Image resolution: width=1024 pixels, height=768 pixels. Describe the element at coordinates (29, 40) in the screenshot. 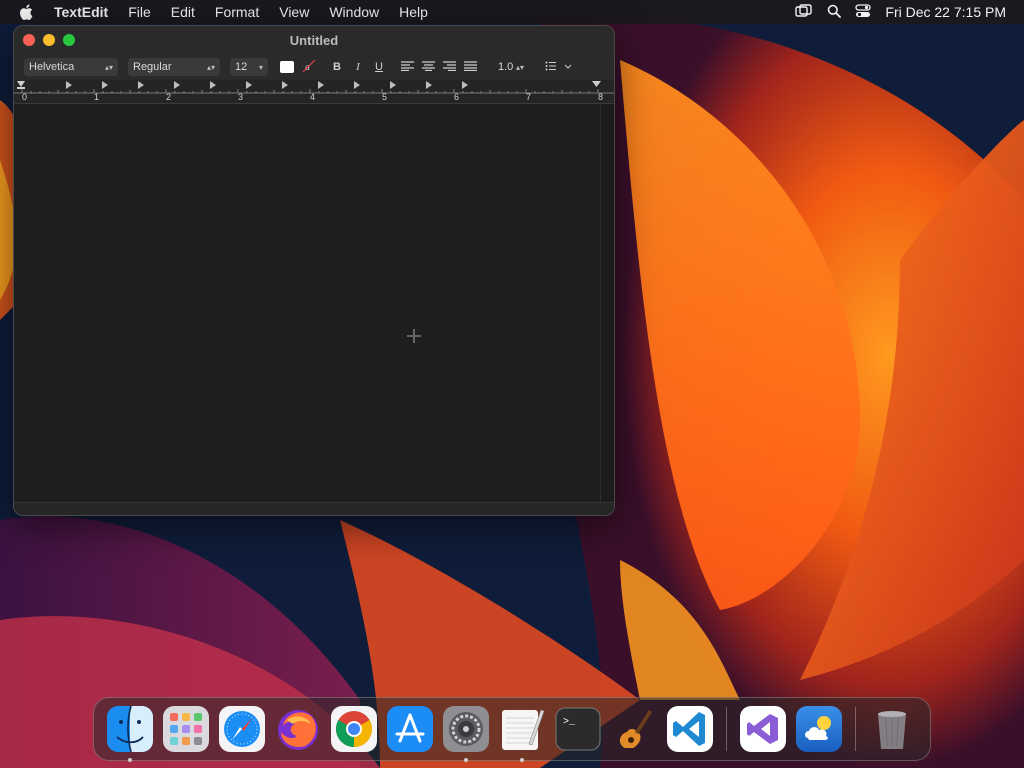

I see `close-window-button` at that location.